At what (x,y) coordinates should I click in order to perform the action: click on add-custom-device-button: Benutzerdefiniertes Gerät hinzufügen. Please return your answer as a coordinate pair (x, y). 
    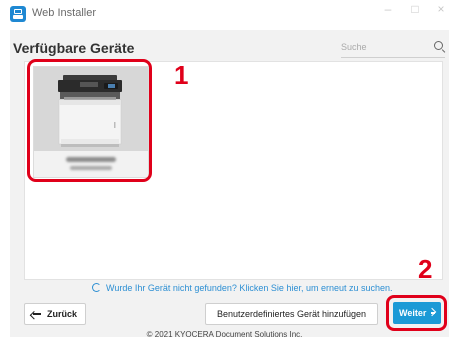
    Looking at the image, I should click on (291, 314).